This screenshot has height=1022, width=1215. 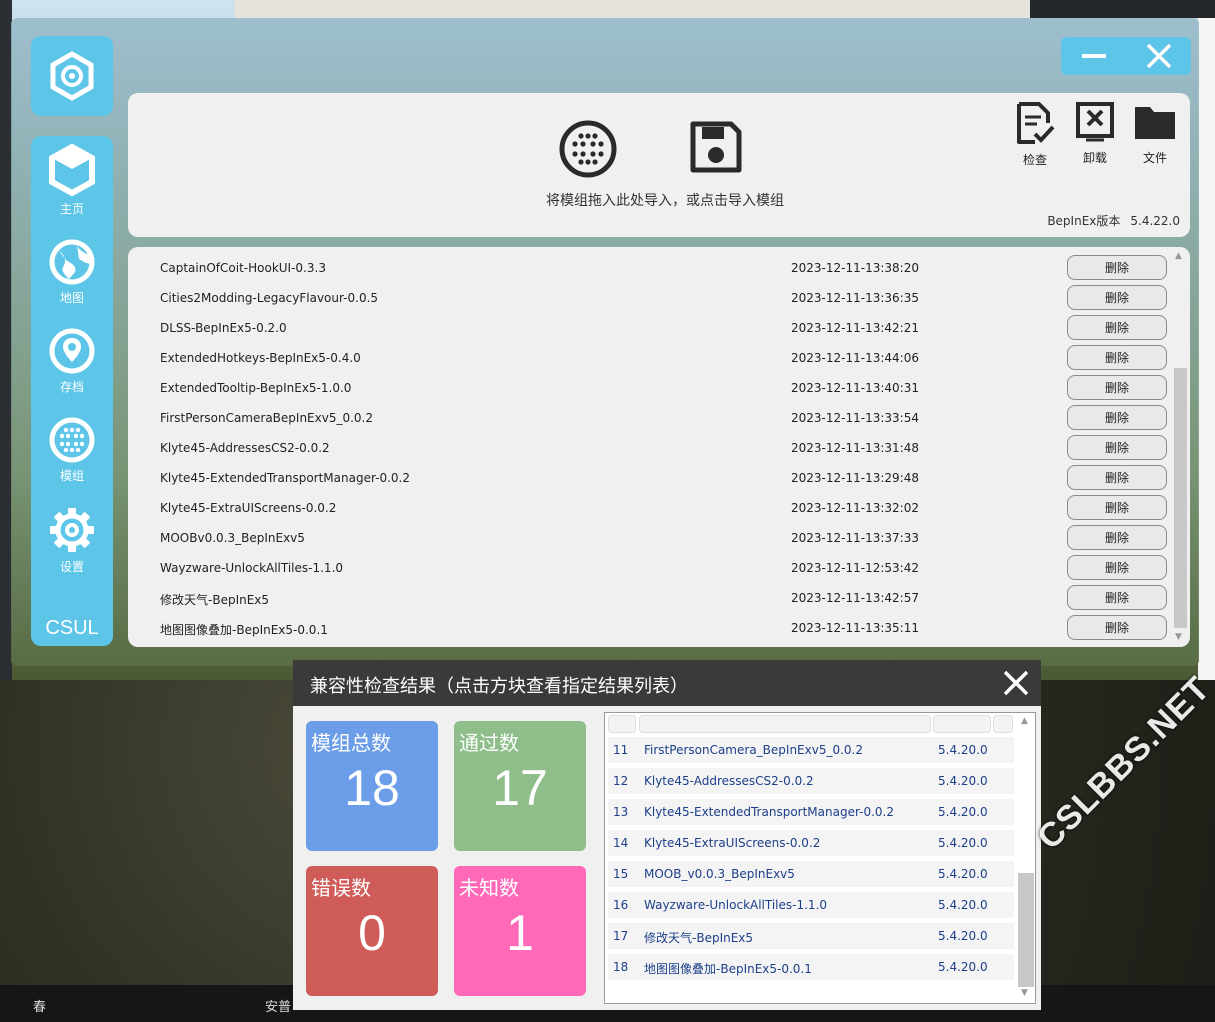 What do you see at coordinates (621, 874) in the screenshot?
I see `result-index: 15` at bounding box center [621, 874].